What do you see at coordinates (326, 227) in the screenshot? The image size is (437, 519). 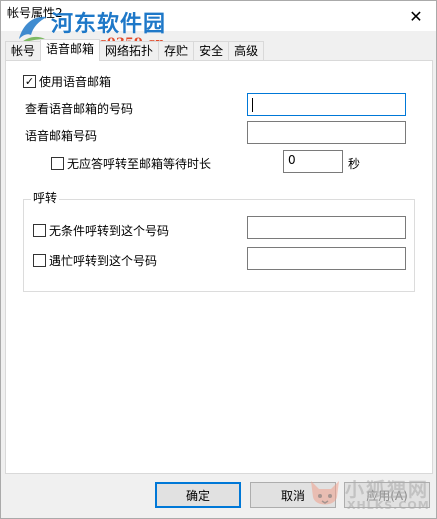 I see `unconditional-forward-input` at bounding box center [326, 227].